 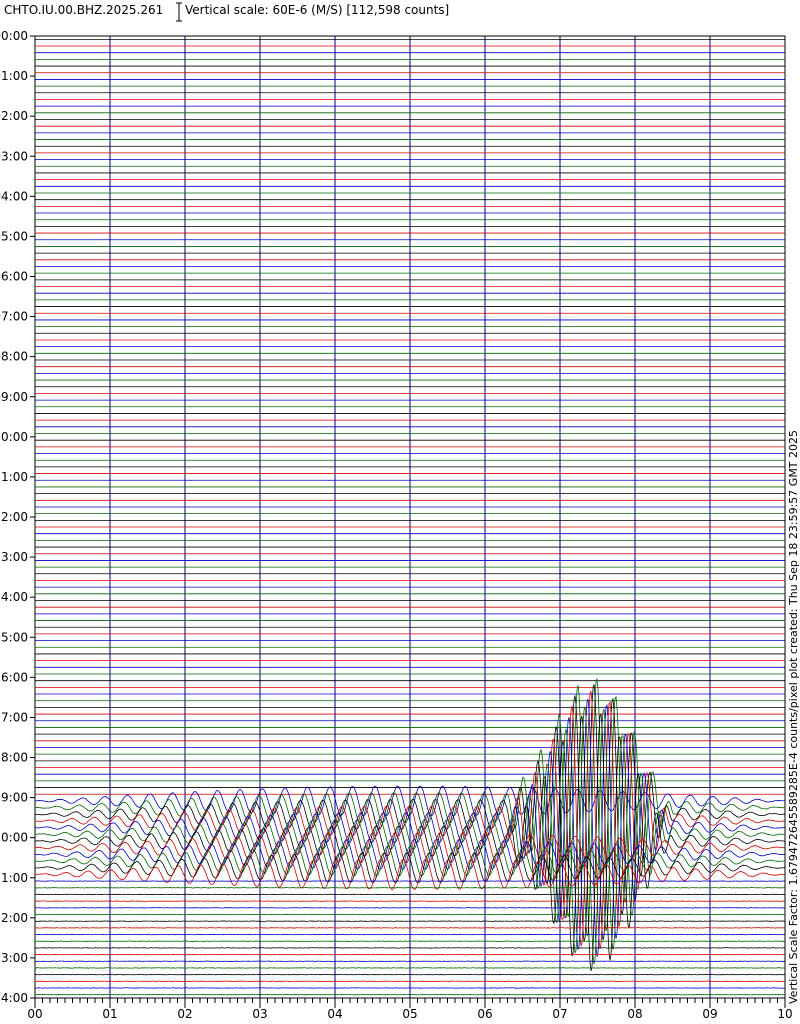 I want to click on x-tick-label: 05, so click(x=409, y=1014).